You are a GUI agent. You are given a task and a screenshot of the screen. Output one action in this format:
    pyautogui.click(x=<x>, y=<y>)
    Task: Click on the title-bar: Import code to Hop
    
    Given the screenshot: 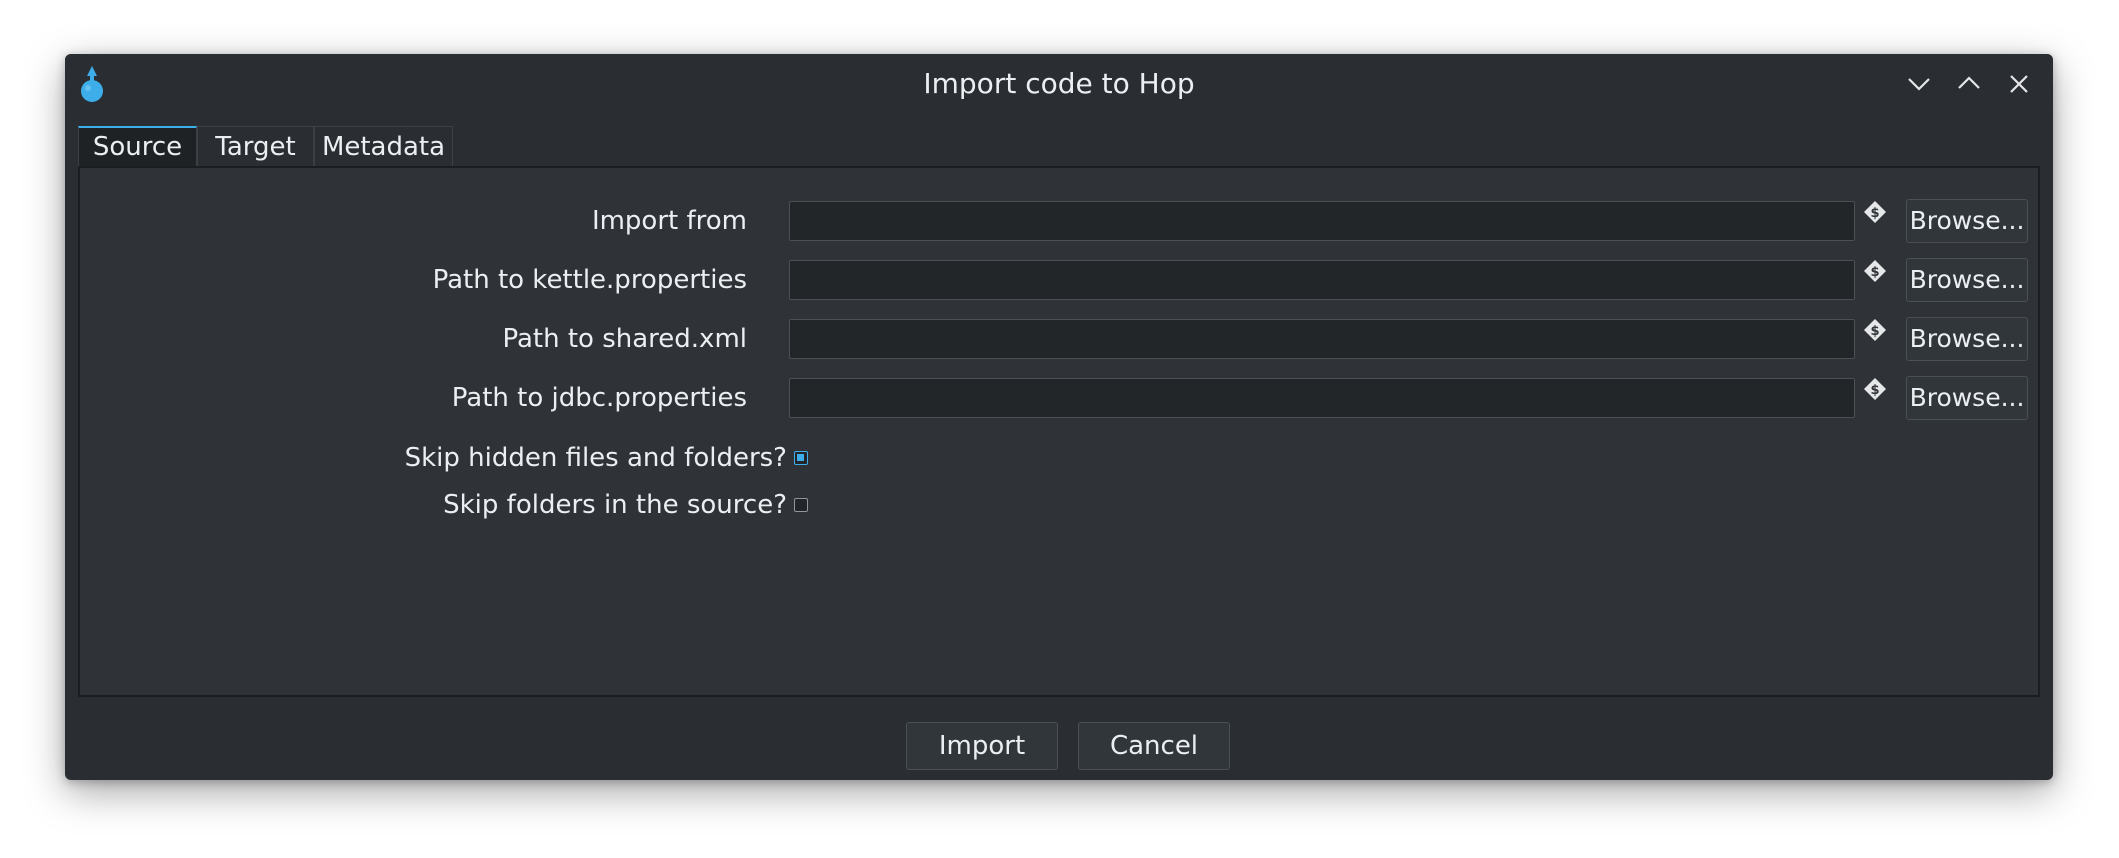 What is the action you would take?
    pyautogui.click(x=1059, y=83)
    